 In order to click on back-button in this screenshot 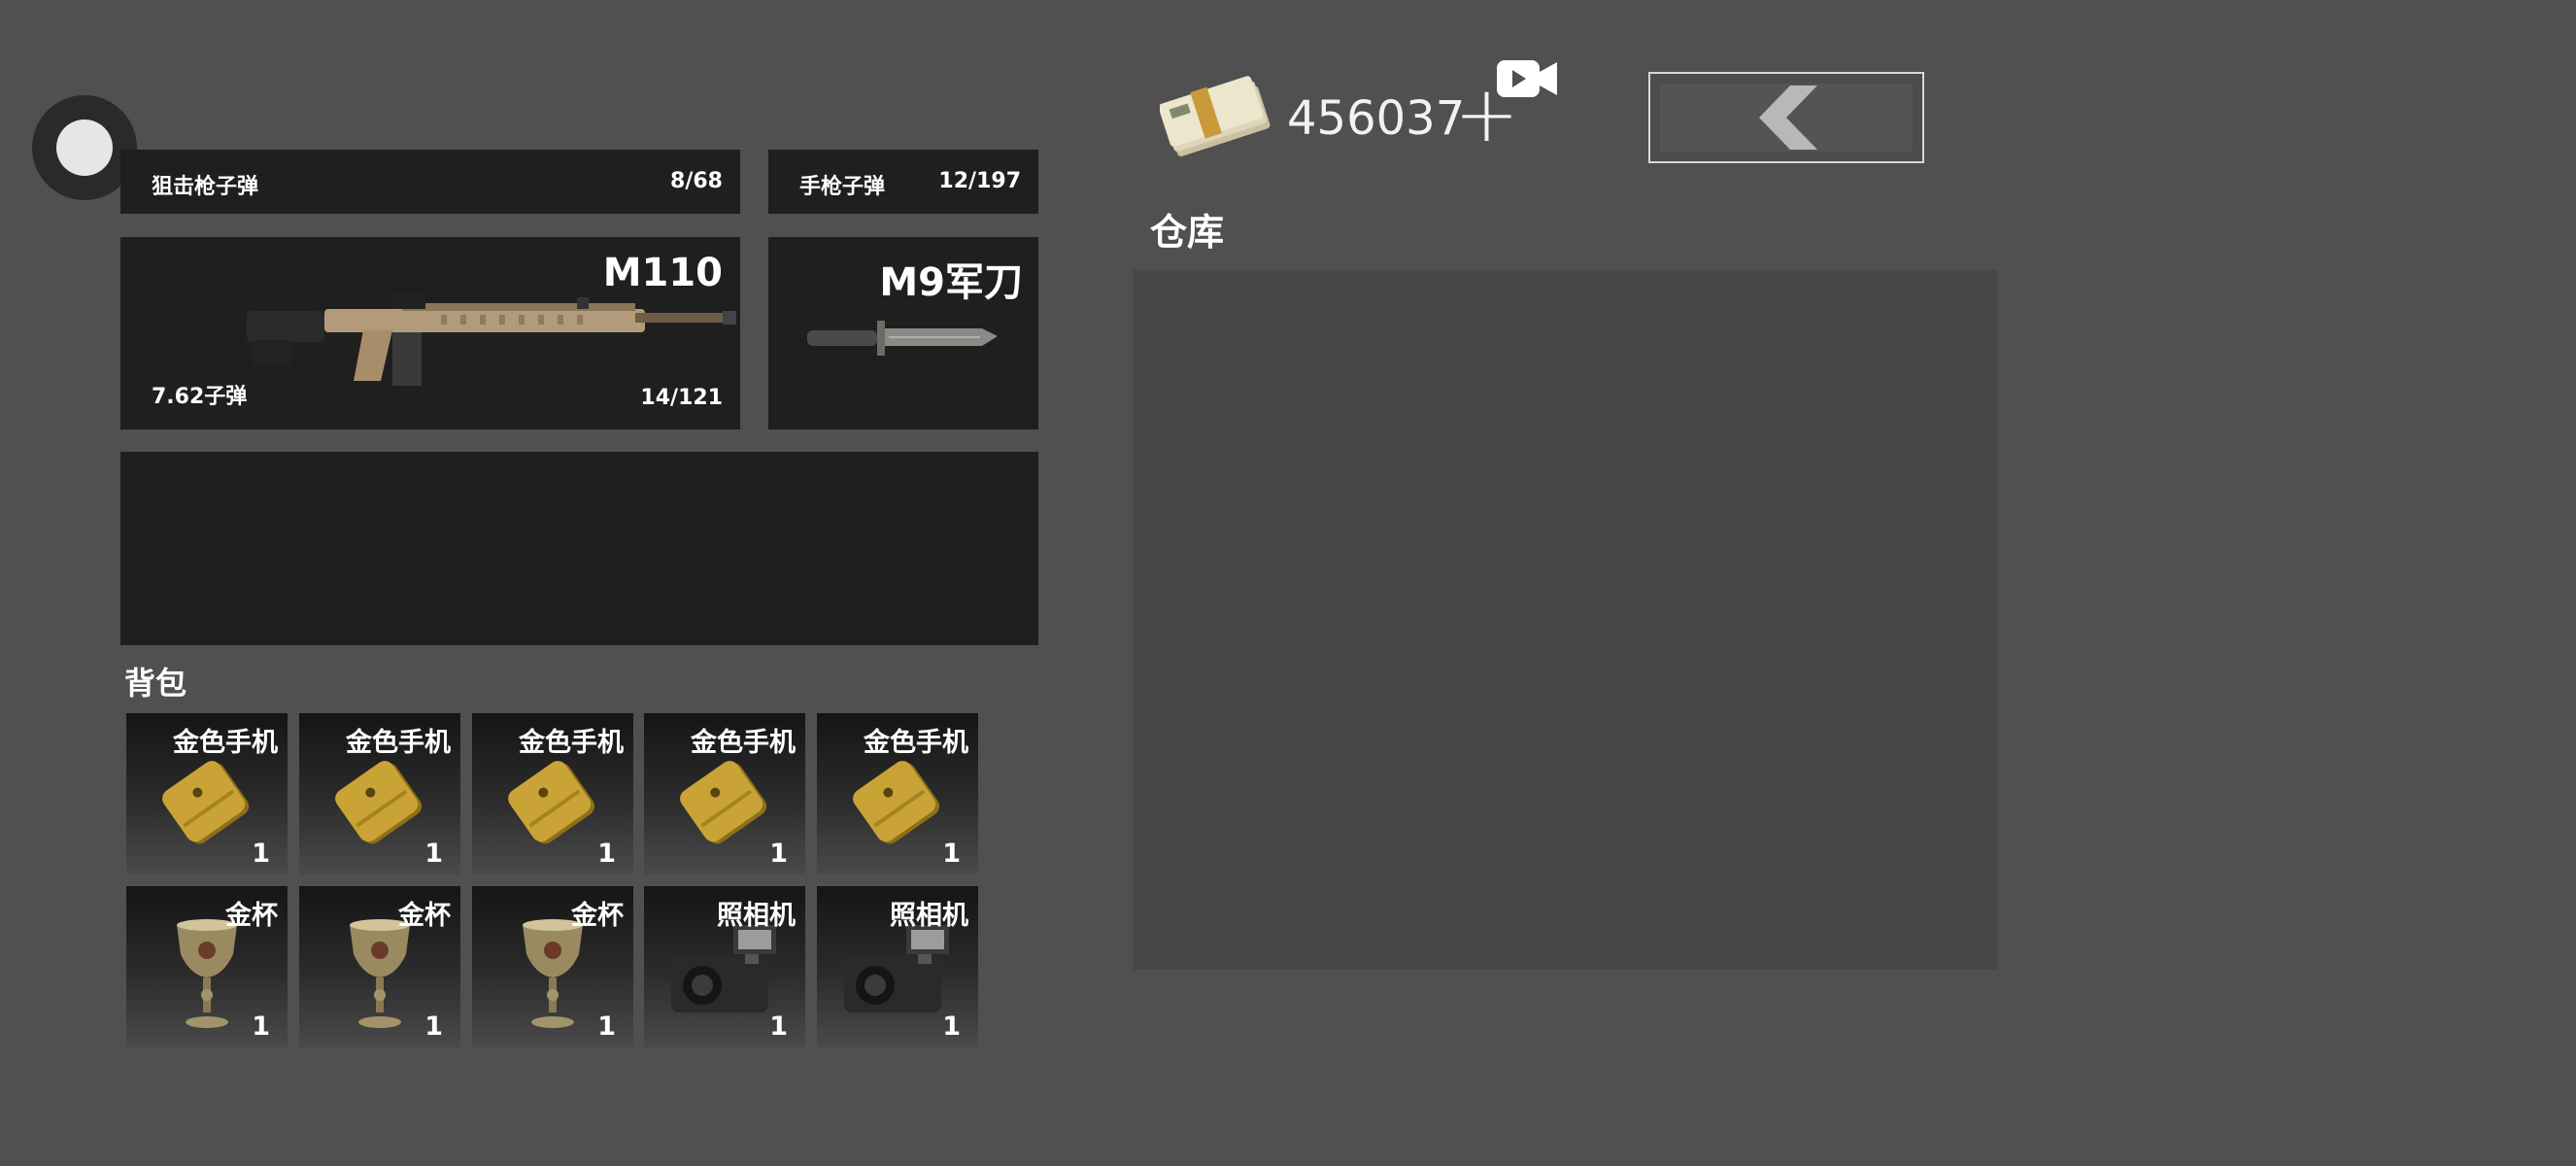, I will do `click(1786, 117)`.